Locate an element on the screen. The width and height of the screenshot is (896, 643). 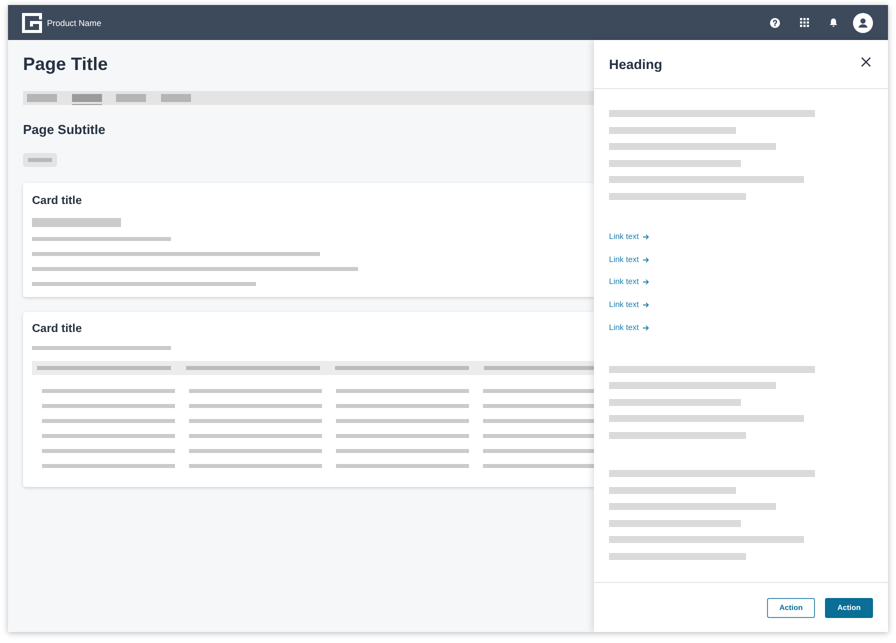
panel-heading: Heading is located at coordinates (635, 64).